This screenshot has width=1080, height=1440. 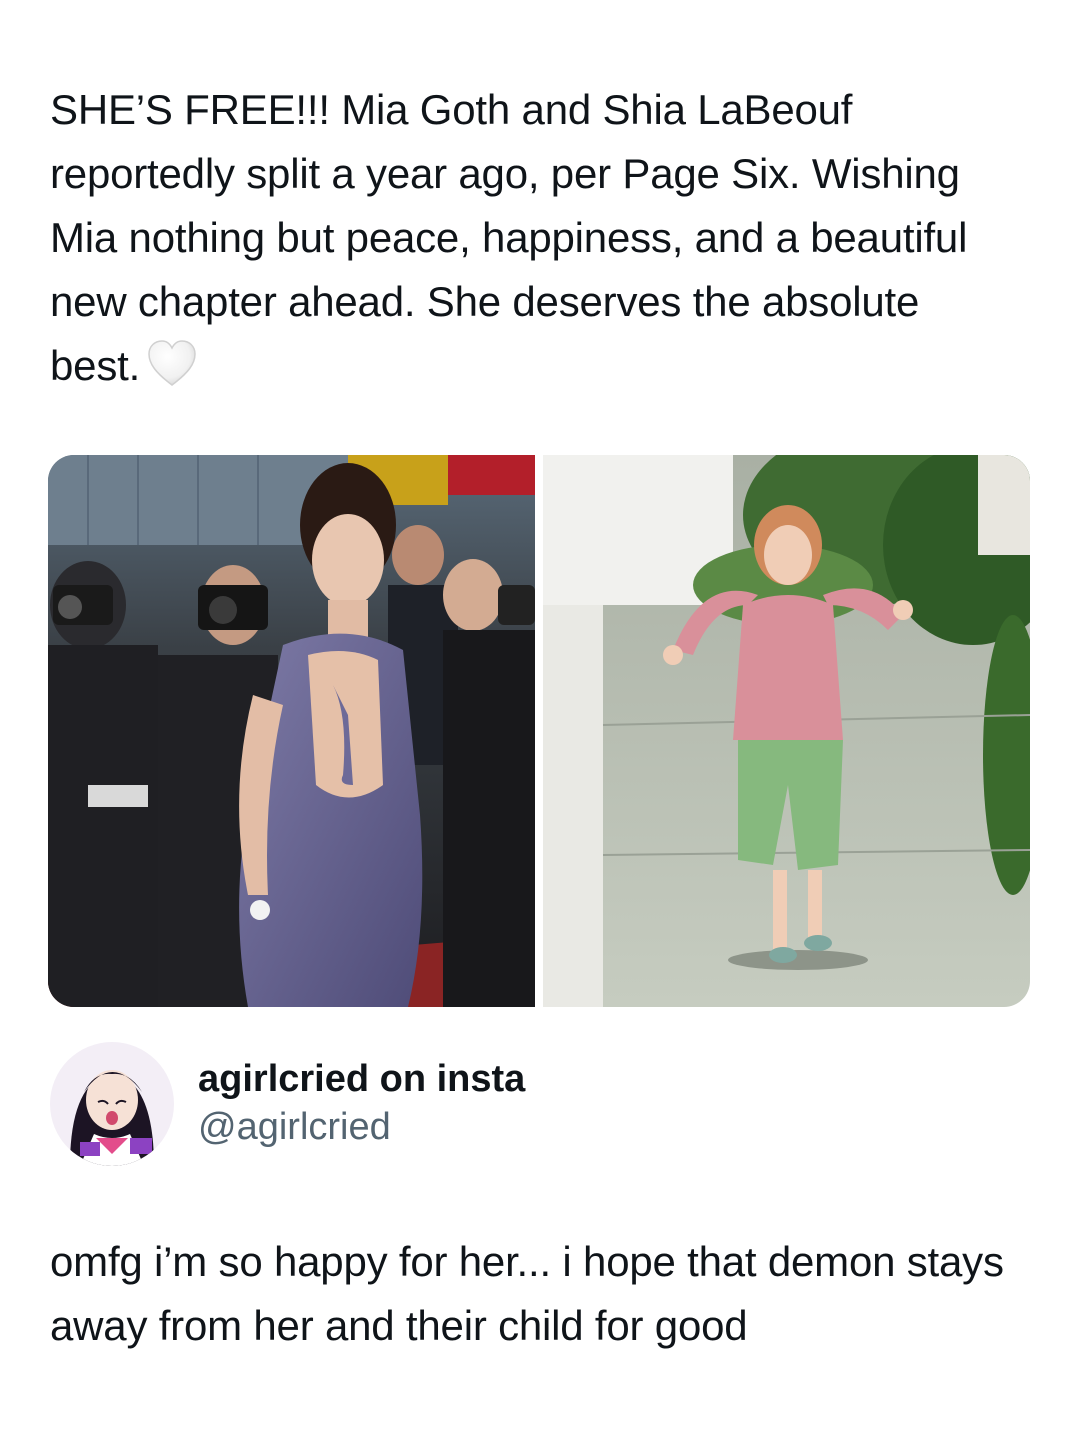 I want to click on anime-avatar-icon, so click(x=112, y=1104).